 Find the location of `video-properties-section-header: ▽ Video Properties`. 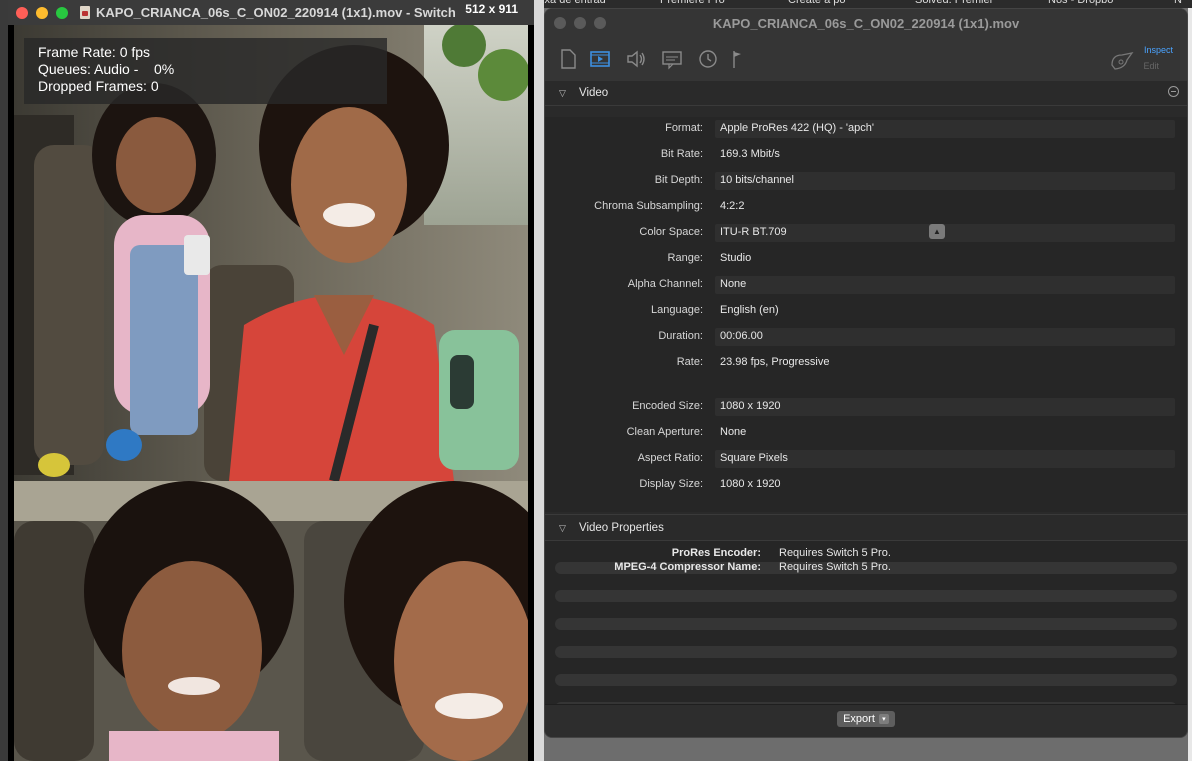

video-properties-section-header: ▽ Video Properties is located at coordinates (866, 528).